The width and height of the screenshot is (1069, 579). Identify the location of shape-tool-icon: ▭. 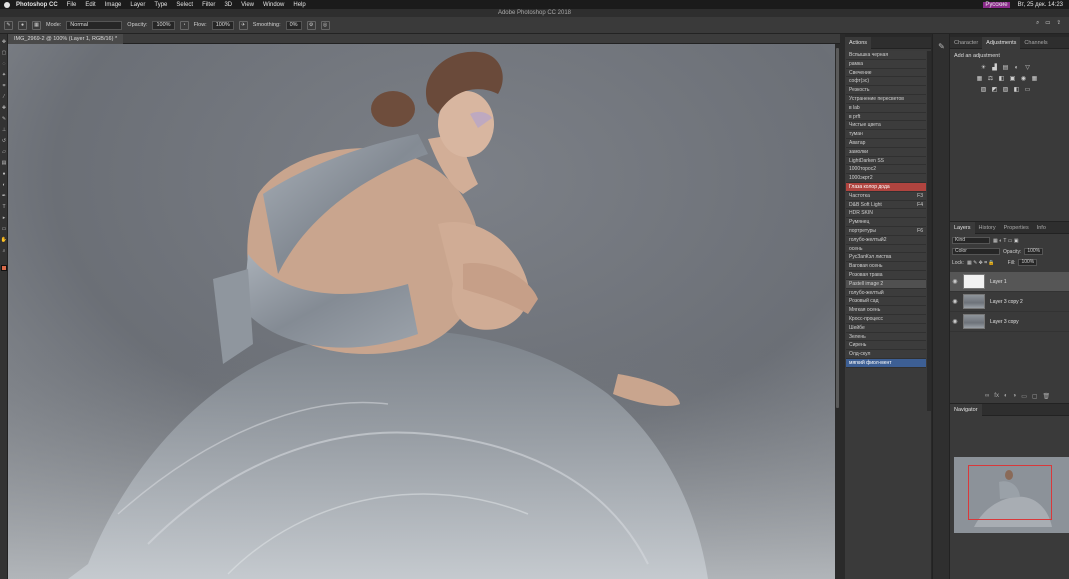
(4, 229).